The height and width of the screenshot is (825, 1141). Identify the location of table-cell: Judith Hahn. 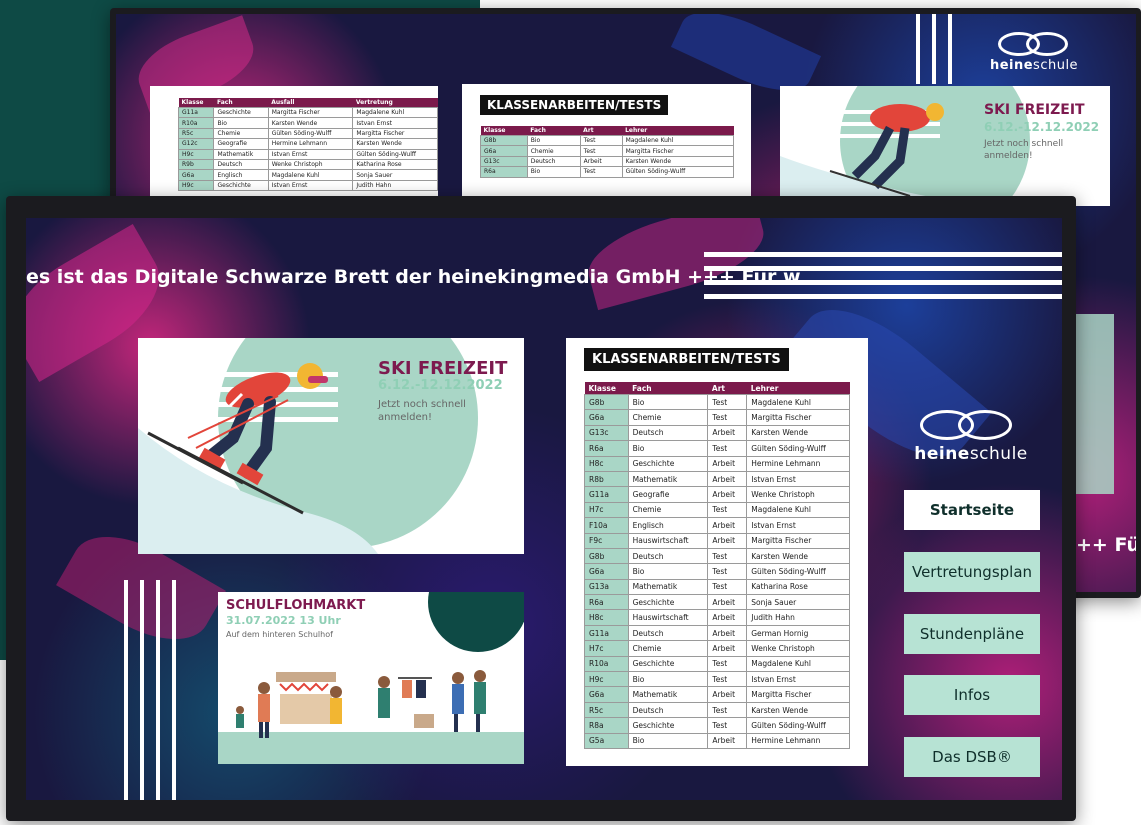
(395, 185).